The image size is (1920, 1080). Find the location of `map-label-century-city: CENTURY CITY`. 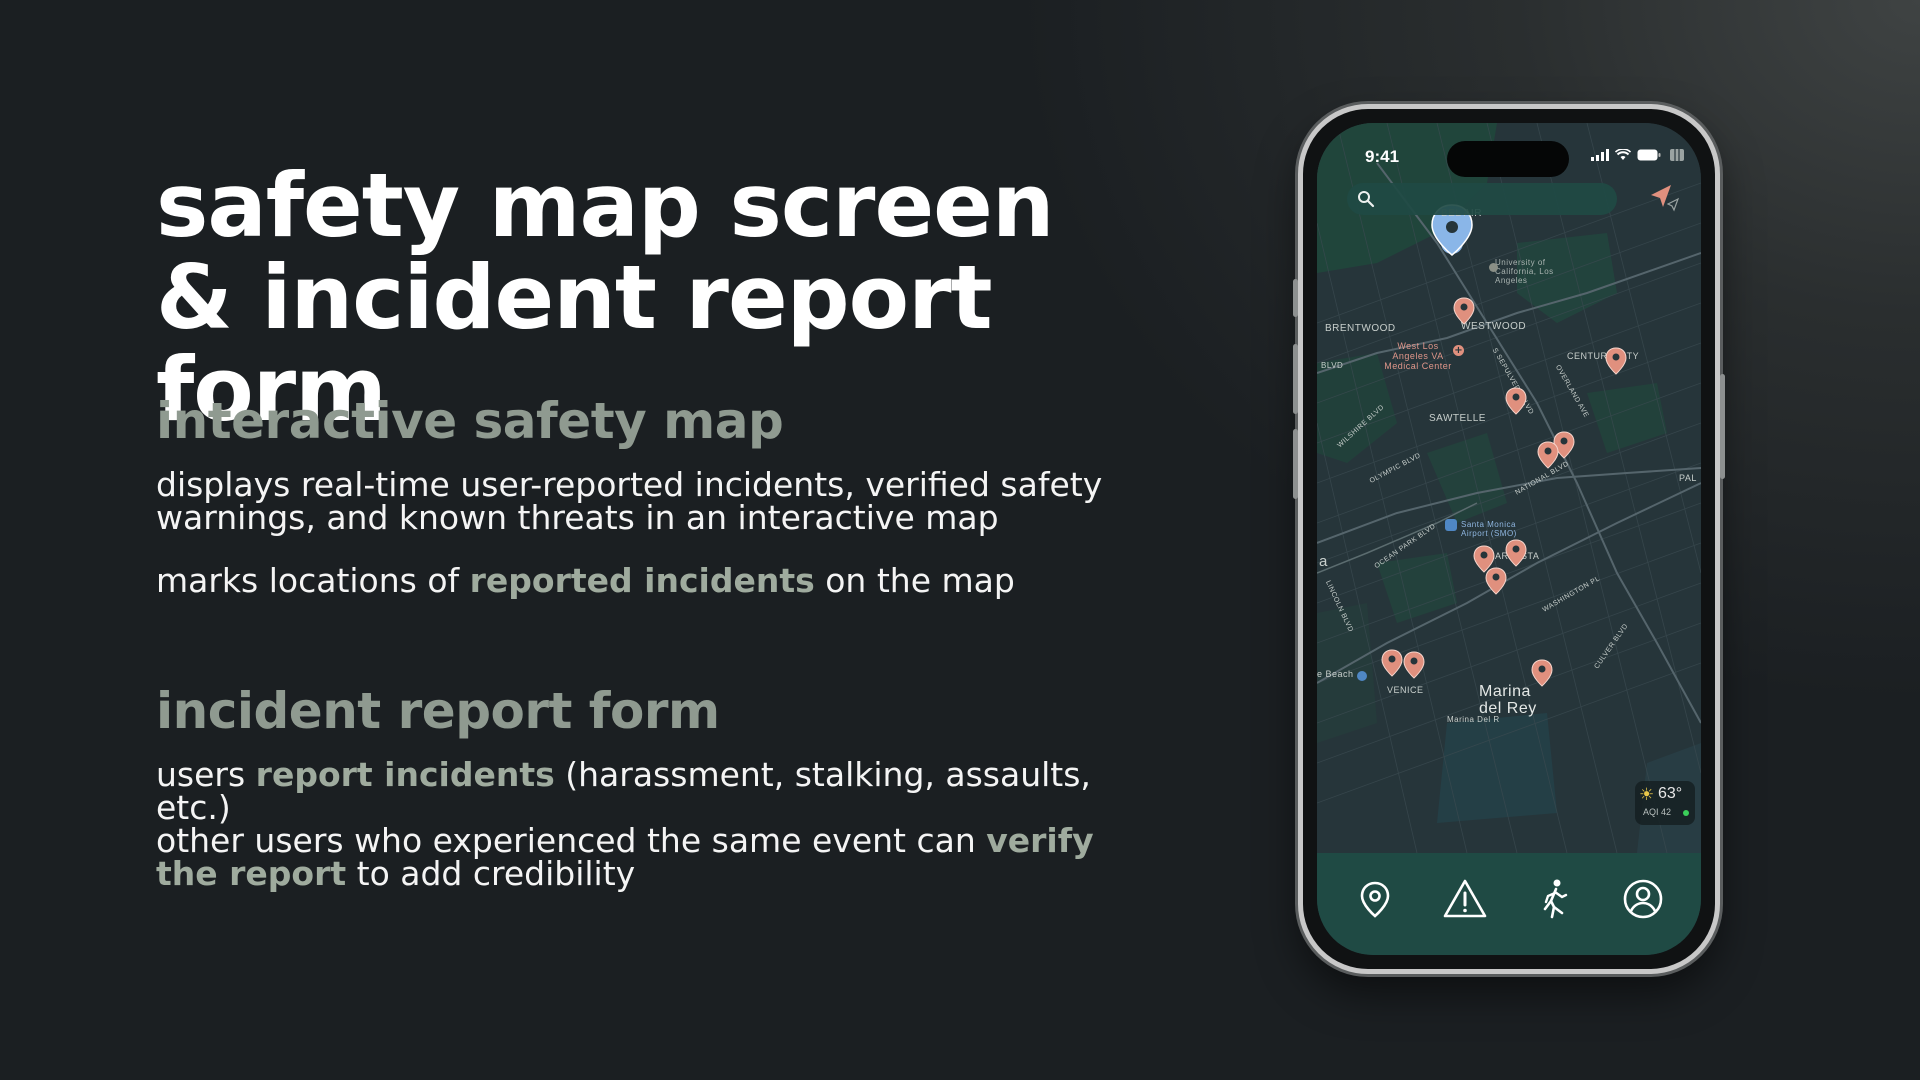

map-label-century-city: CENTURY CITY is located at coordinates (1603, 356).